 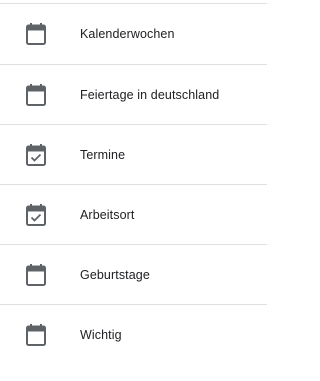 I want to click on calendar-item-geburtstage: Geburtstage, so click(x=133, y=275).